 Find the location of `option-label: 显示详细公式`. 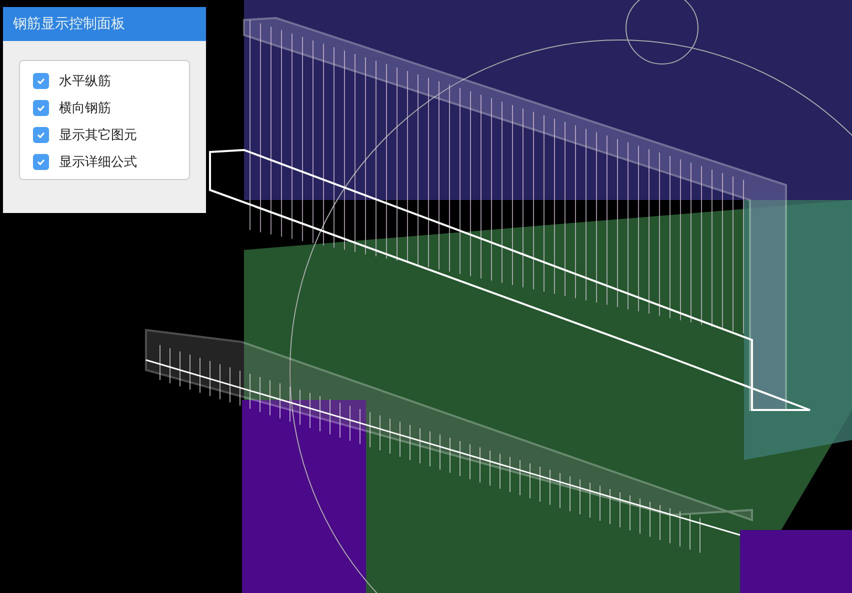

option-label: 显示详细公式 is located at coordinates (98, 162).